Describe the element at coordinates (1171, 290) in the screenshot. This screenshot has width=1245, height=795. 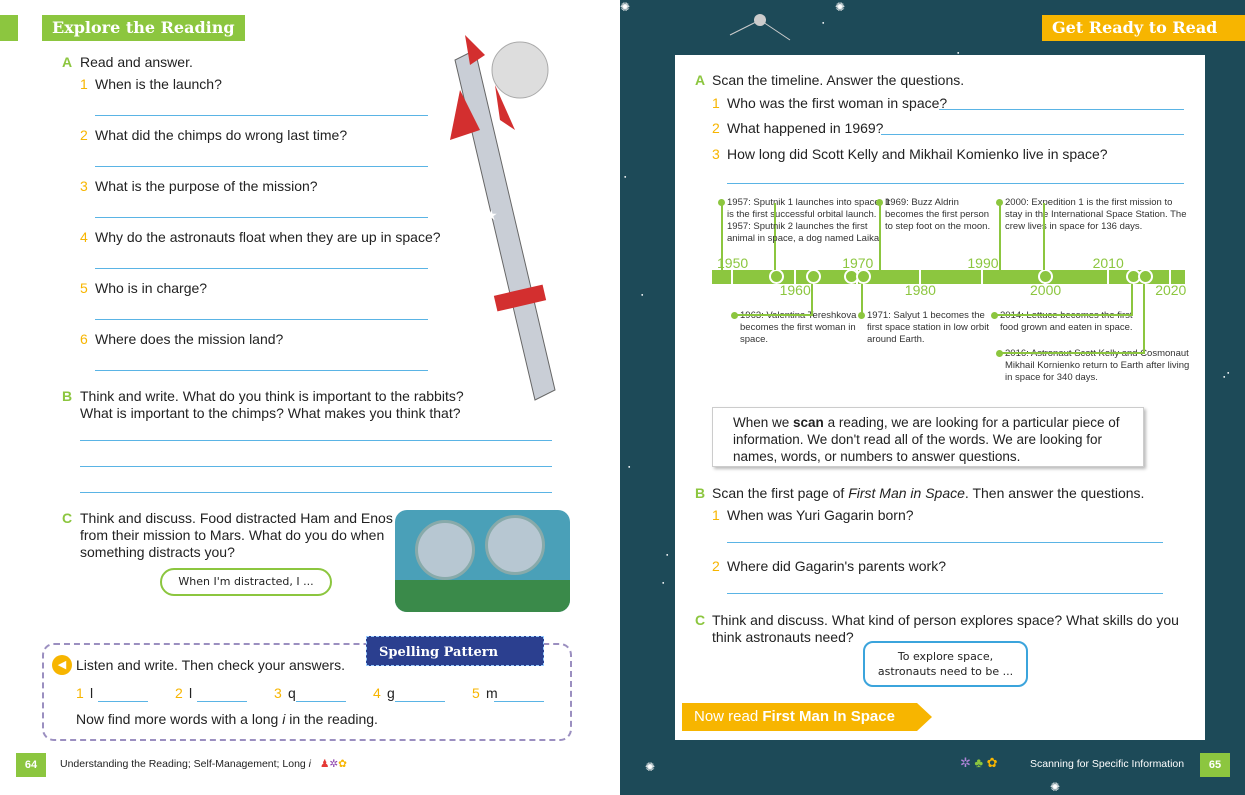
I see `timeline-year-label: 2020` at that location.